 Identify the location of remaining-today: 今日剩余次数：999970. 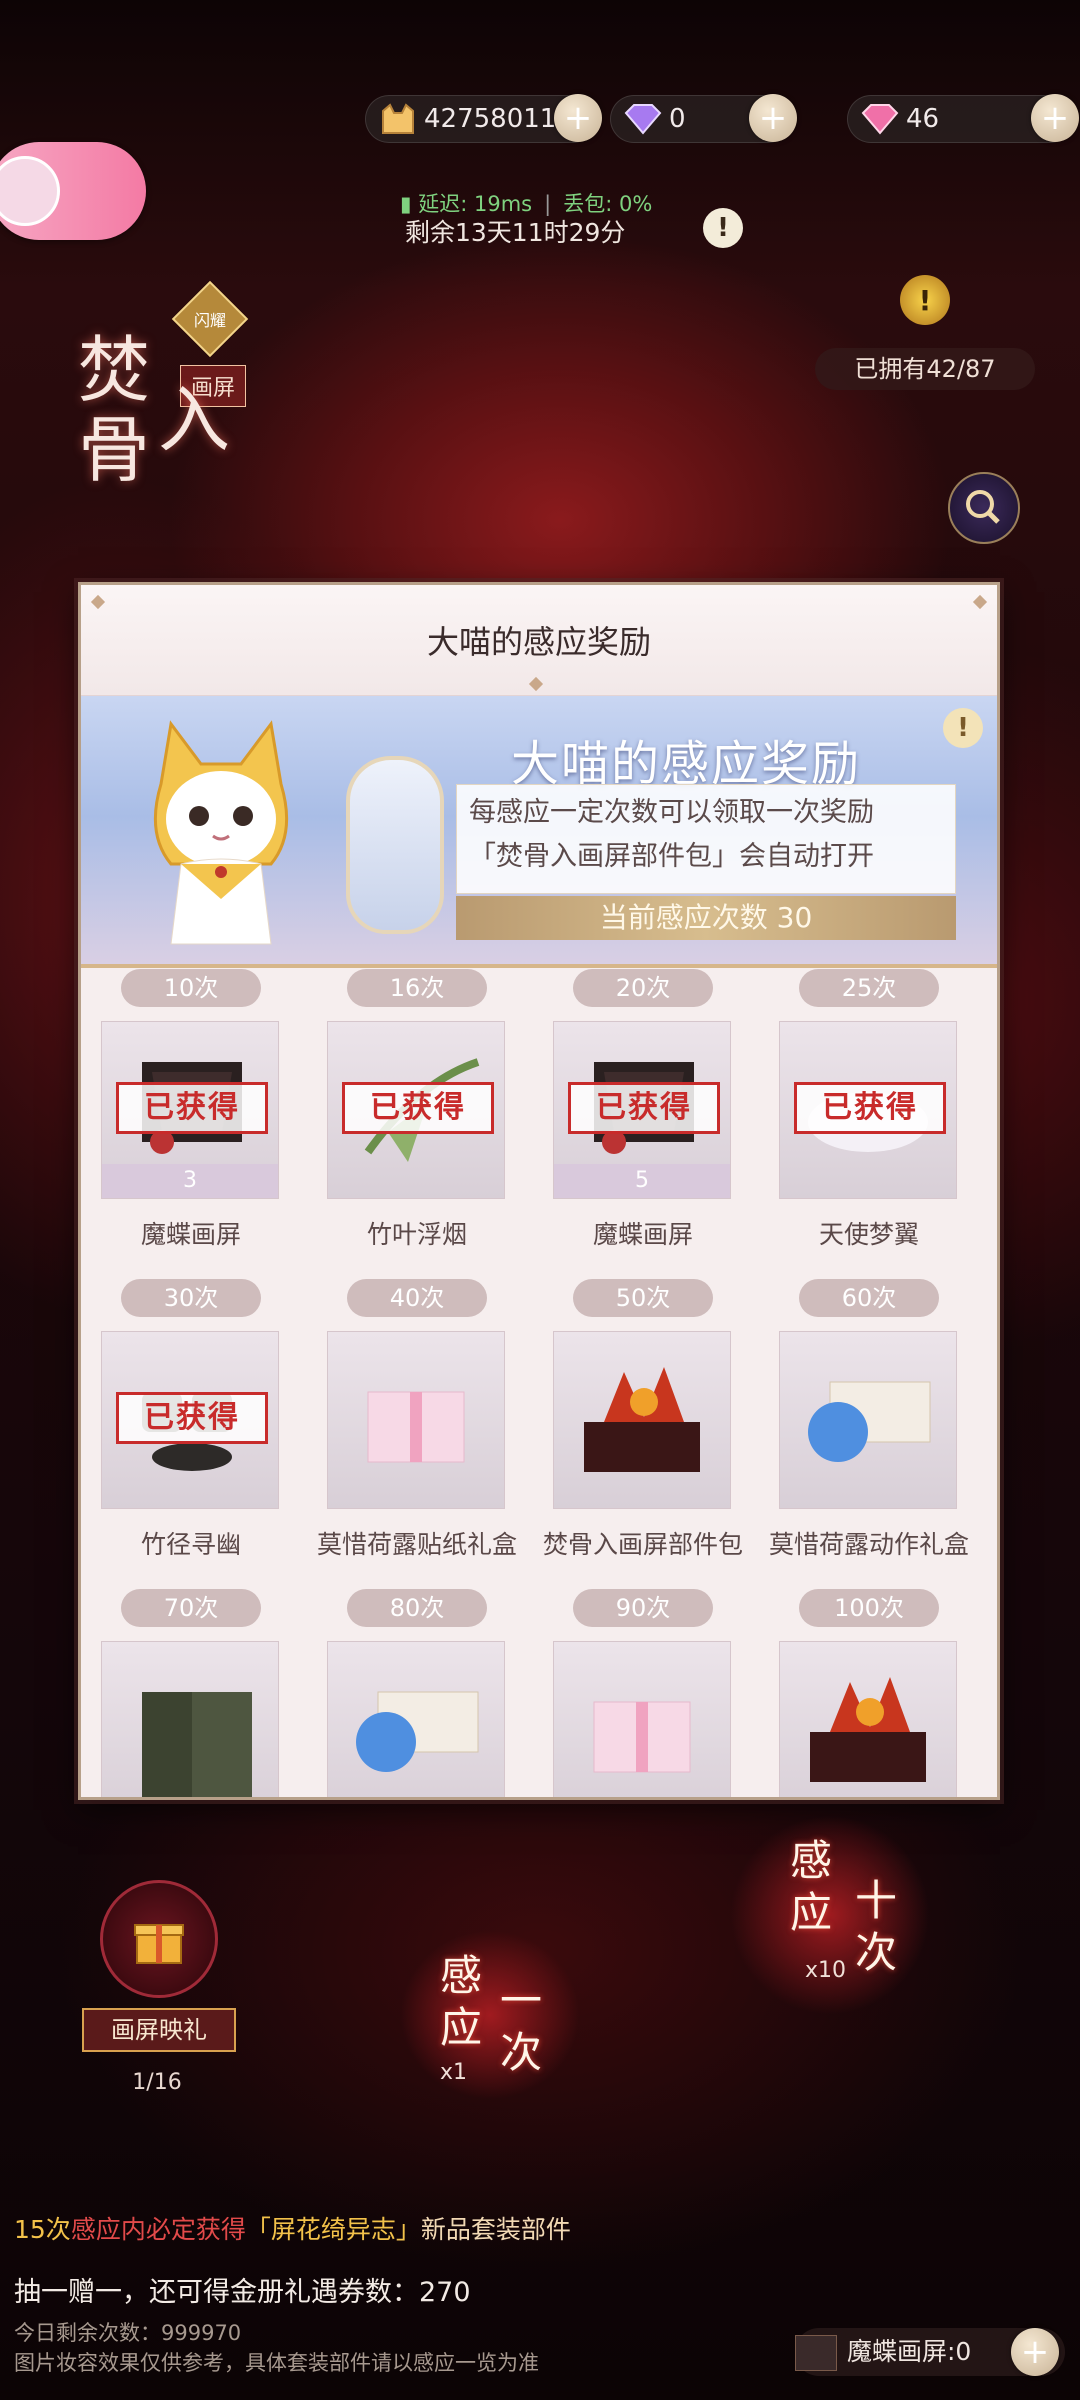
(128, 2333).